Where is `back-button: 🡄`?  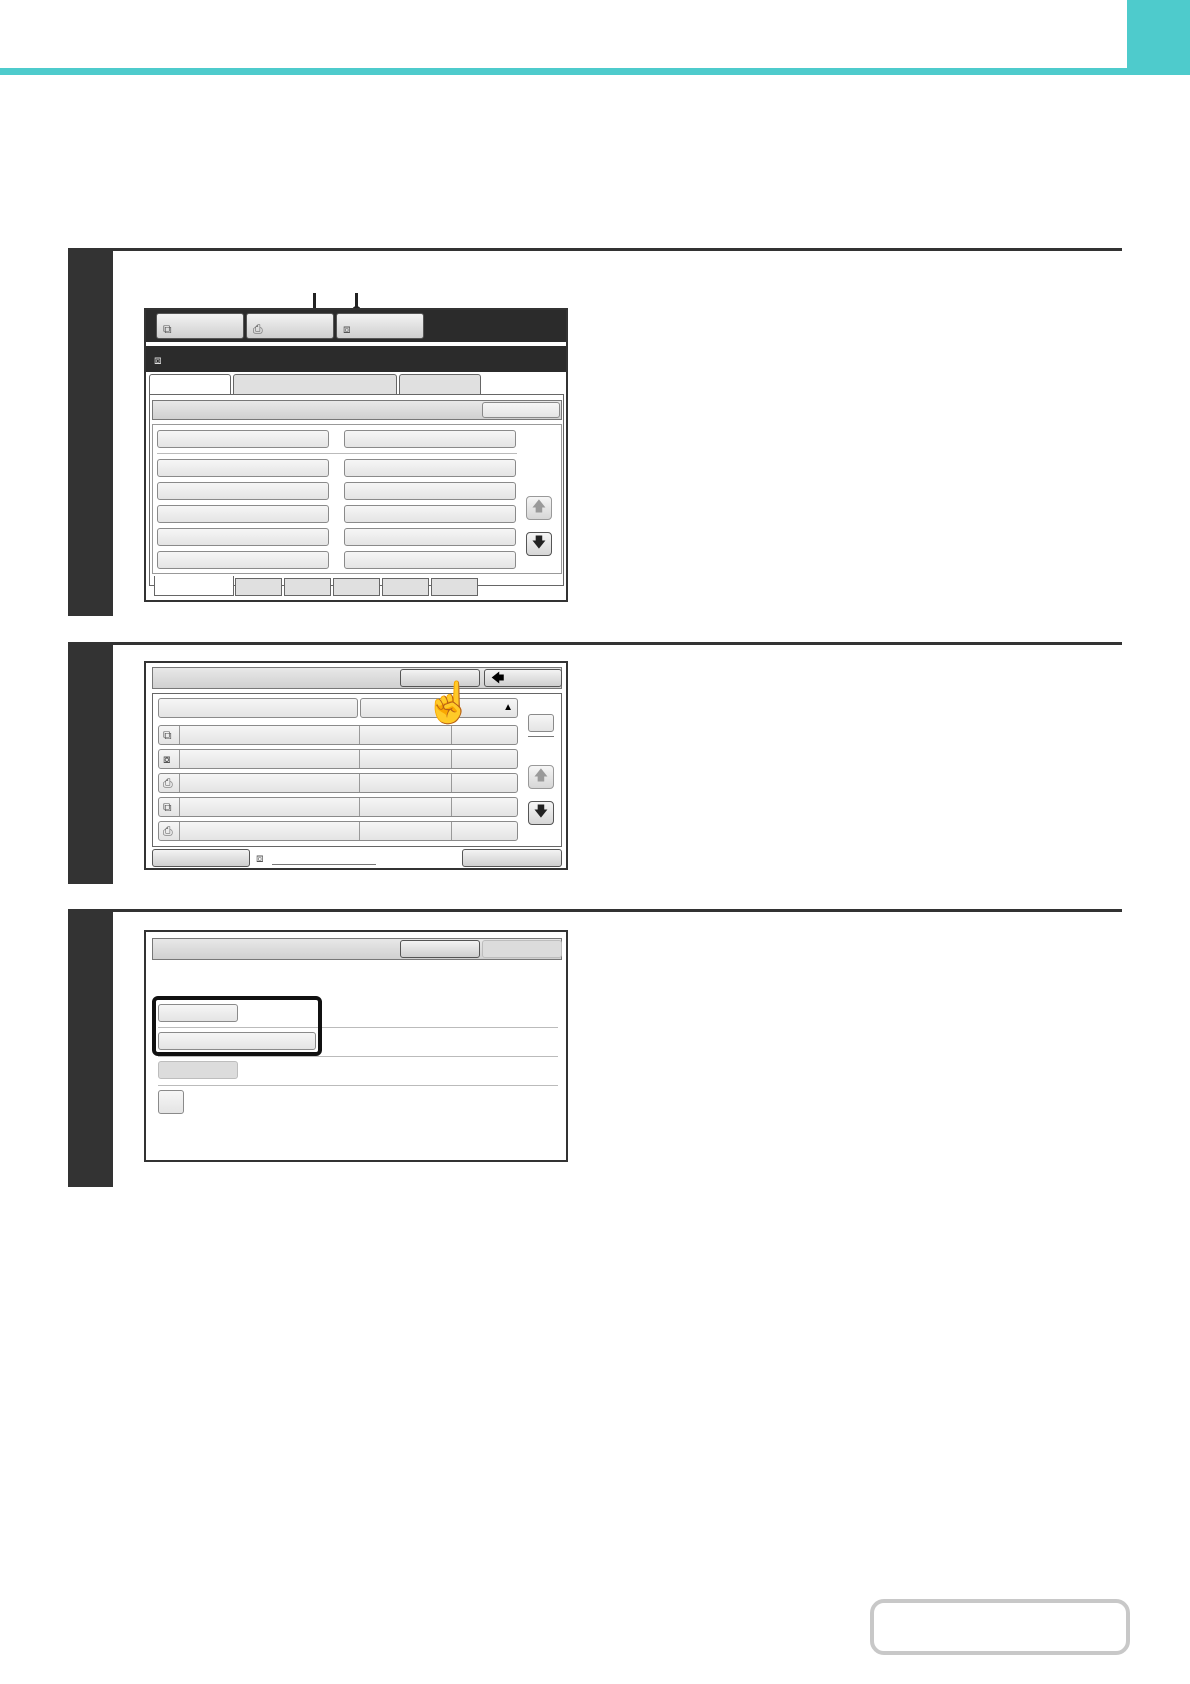 back-button: 🡄 is located at coordinates (523, 678).